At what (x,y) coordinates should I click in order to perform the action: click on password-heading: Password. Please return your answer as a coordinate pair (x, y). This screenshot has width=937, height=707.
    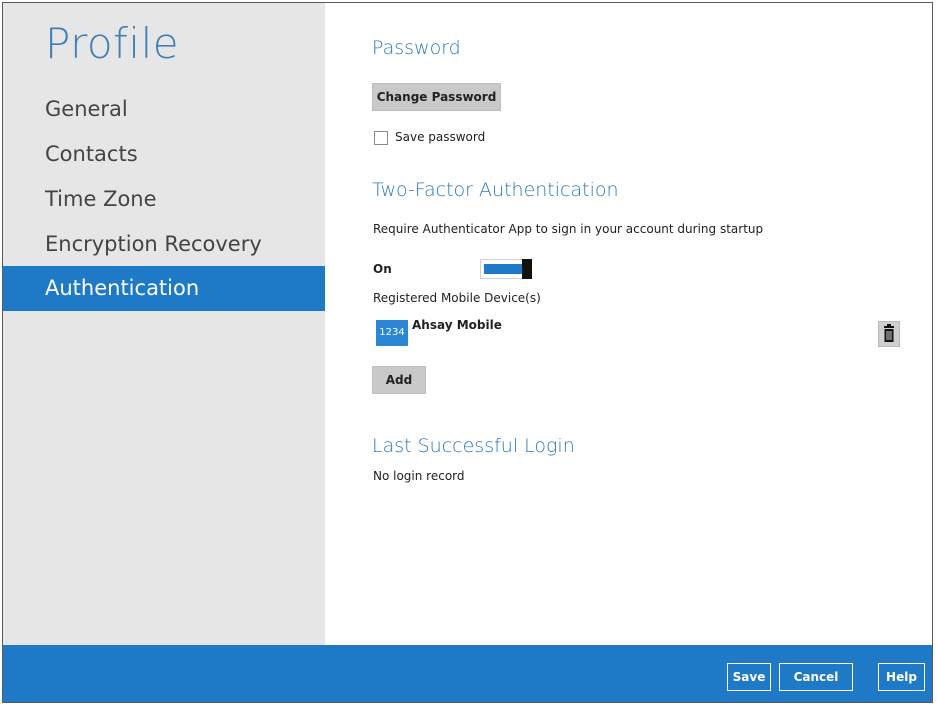
    Looking at the image, I should click on (416, 48).